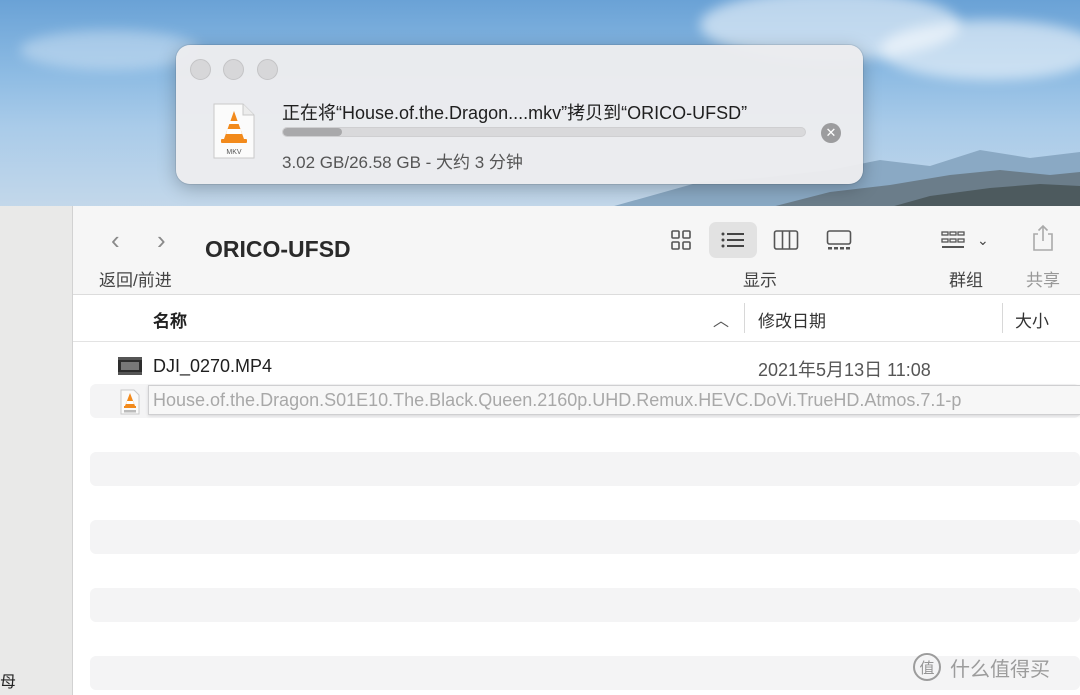 Image resolution: width=1080 pixels, height=695 pixels. I want to click on close-window-button, so click(200, 69).